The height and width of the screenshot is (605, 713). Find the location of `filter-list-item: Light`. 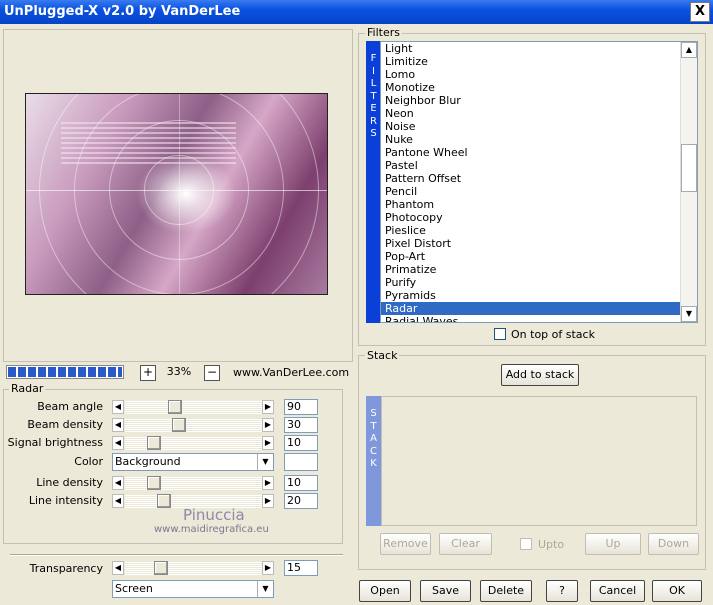

filter-list-item: Light is located at coordinates (539, 48).